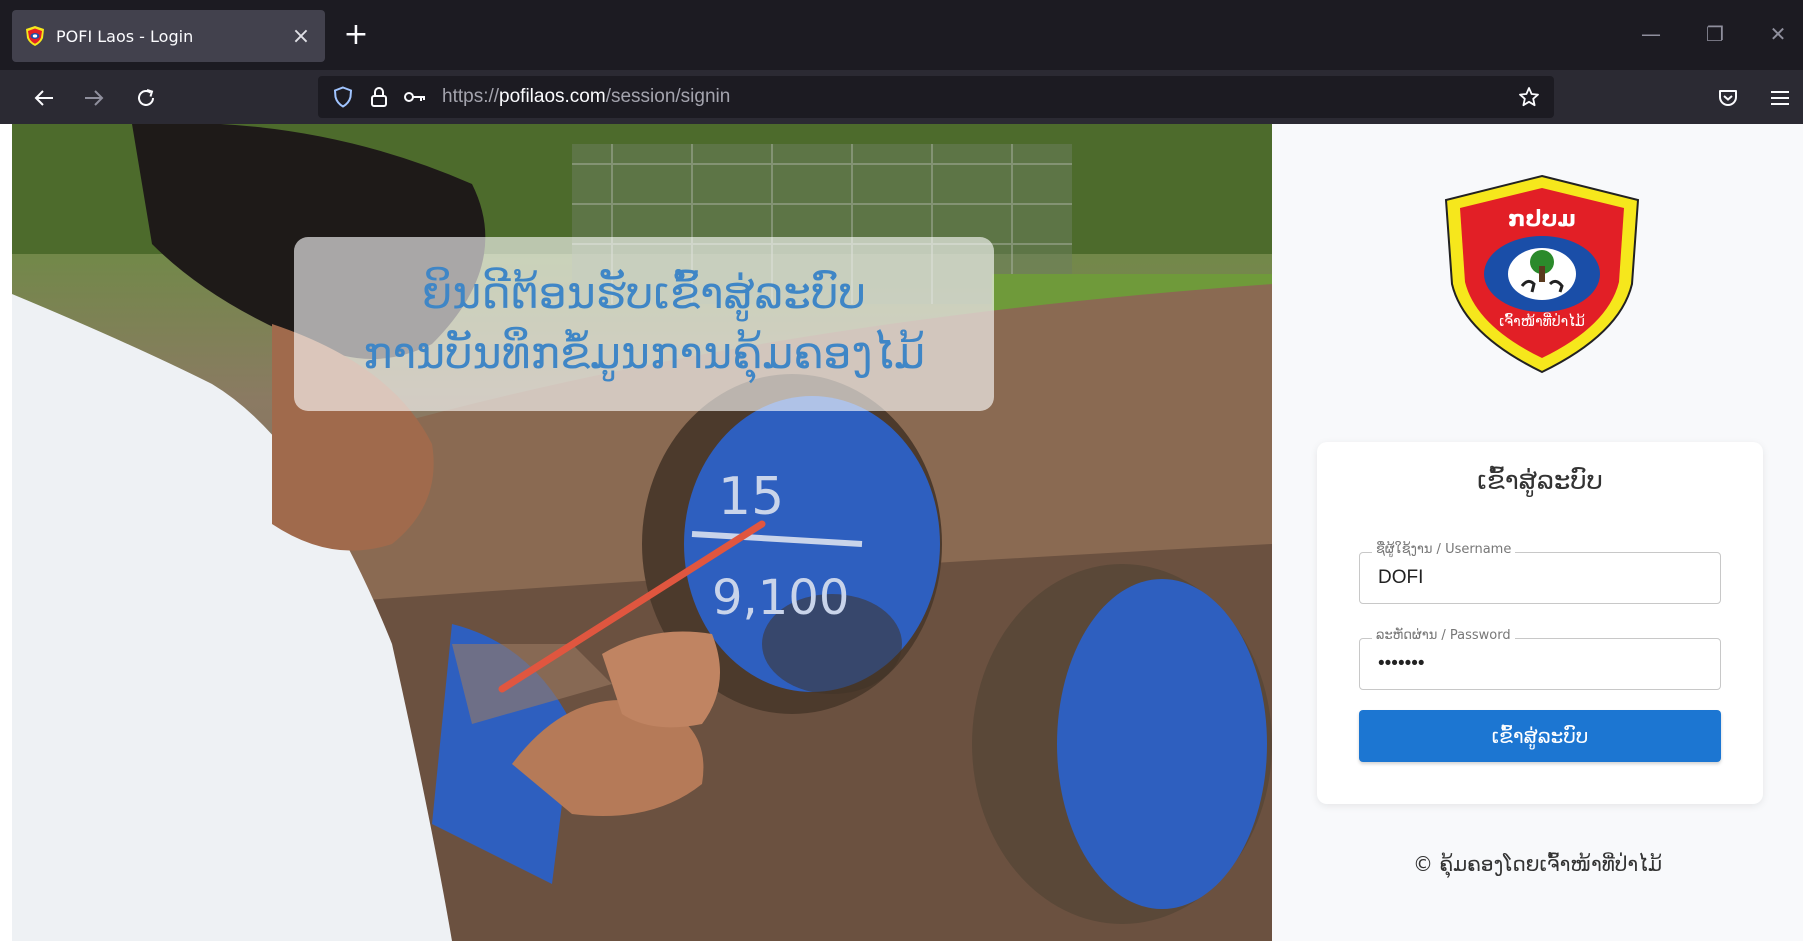  Describe the element at coordinates (936, 97) in the screenshot. I see `url-bar: https://pofilaos.com/session/signin` at that location.